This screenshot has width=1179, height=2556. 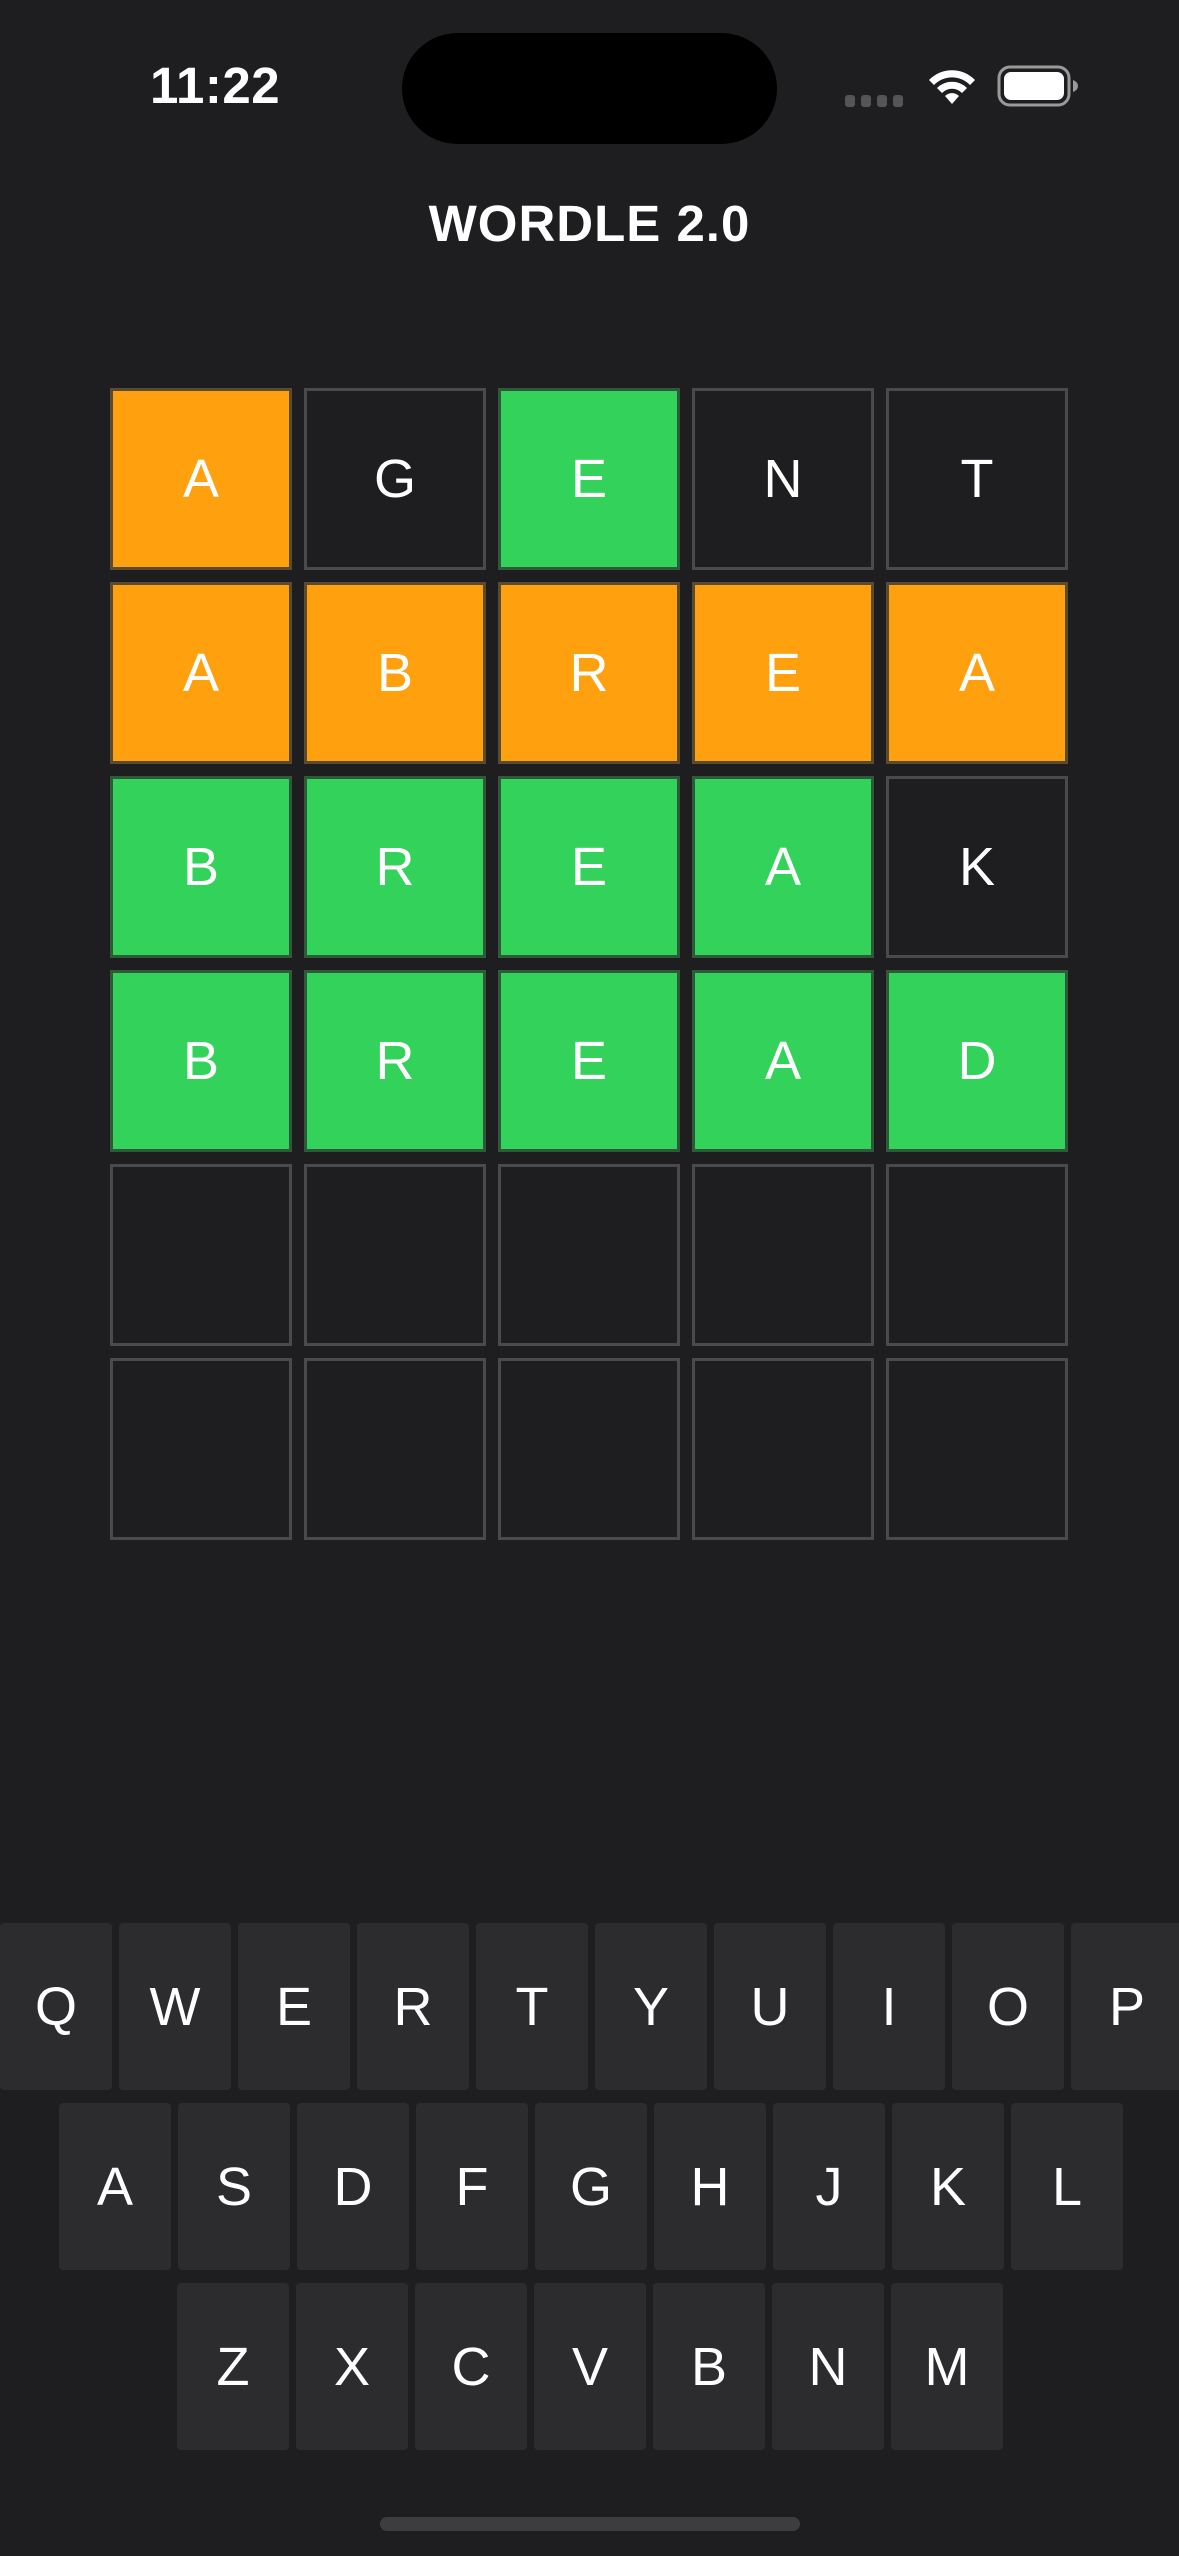 What do you see at coordinates (234, 2186) in the screenshot?
I see `key-s: S` at bounding box center [234, 2186].